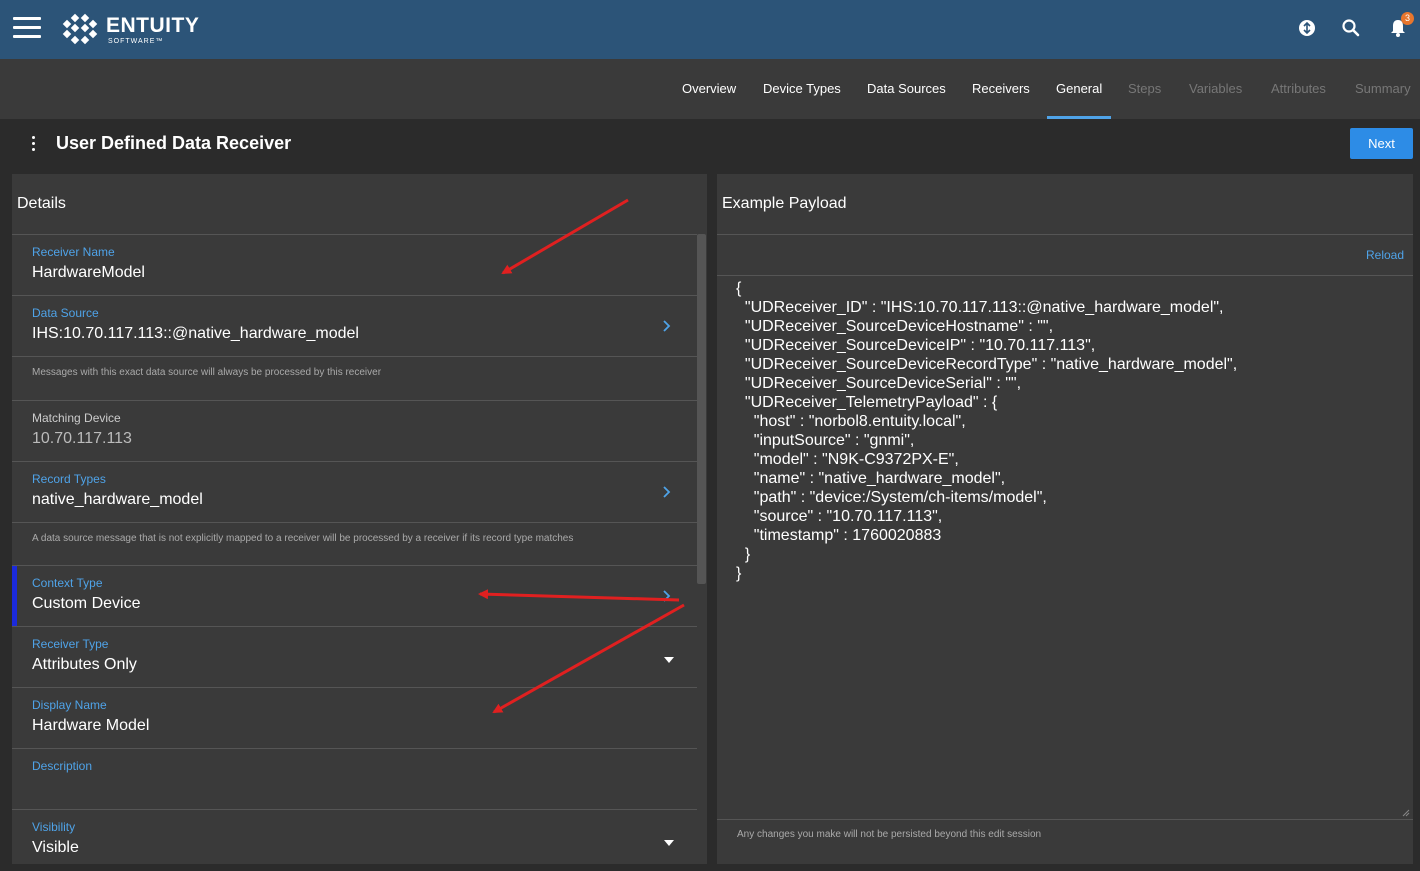 The height and width of the screenshot is (871, 1420). Describe the element at coordinates (86, 603) in the screenshot. I see `context-type-value: Custom Device` at that location.